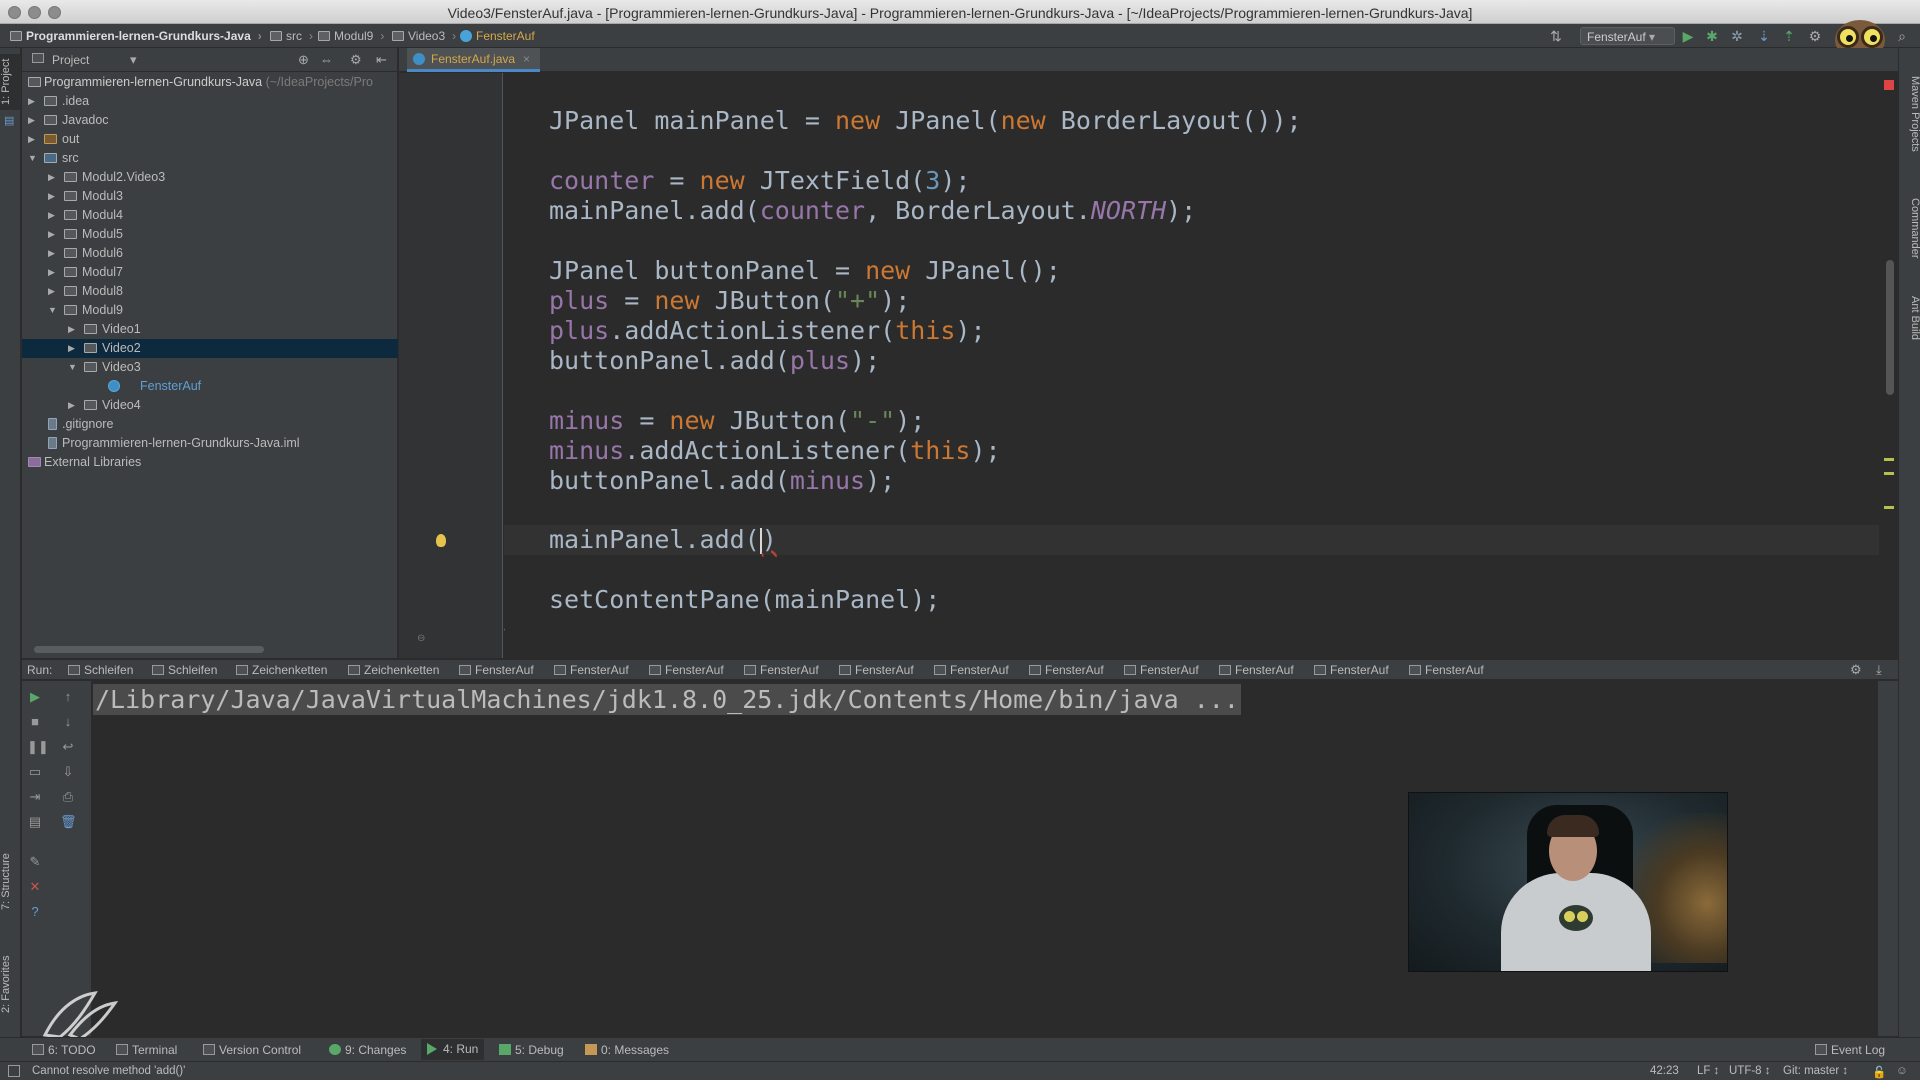 This screenshot has height=1080, width=1920. I want to click on caret-position: 42:23, so click(1664, 1071).